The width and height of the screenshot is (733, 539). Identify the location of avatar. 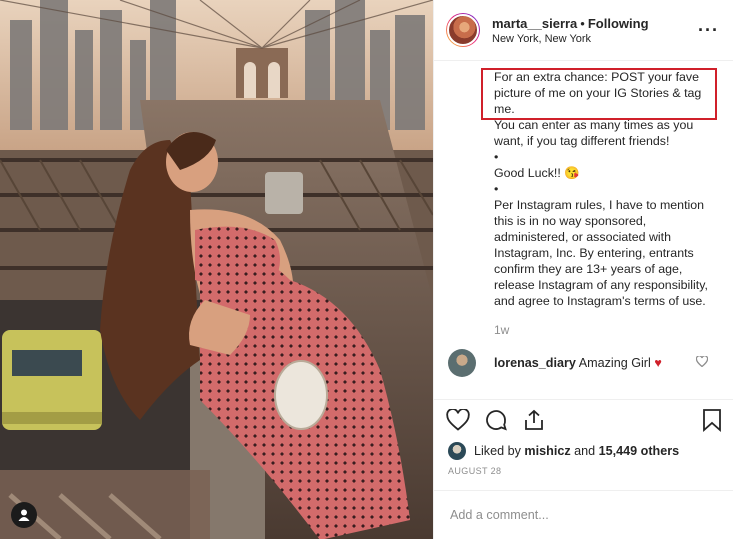
(463, 30).